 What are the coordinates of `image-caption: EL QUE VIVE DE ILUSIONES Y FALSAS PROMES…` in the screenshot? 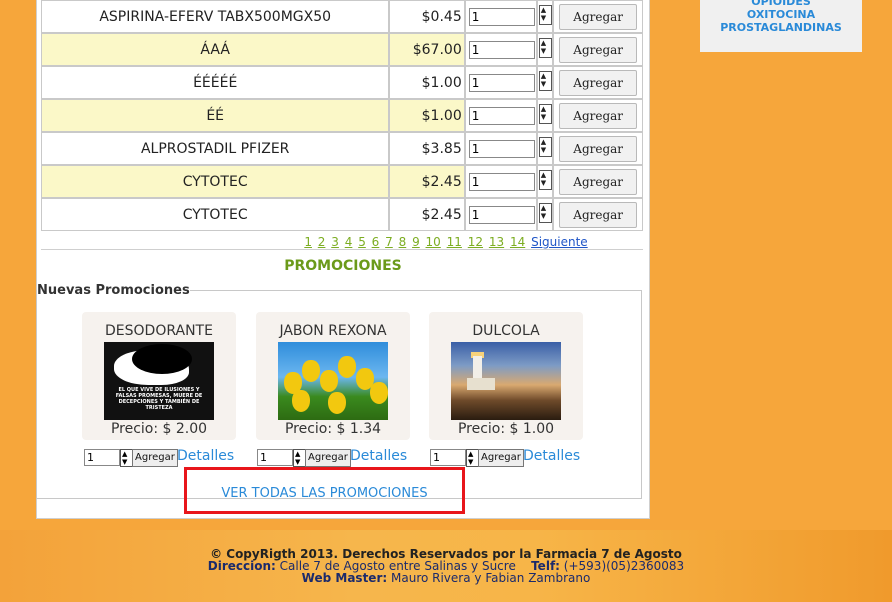 It's located at (159, 399).